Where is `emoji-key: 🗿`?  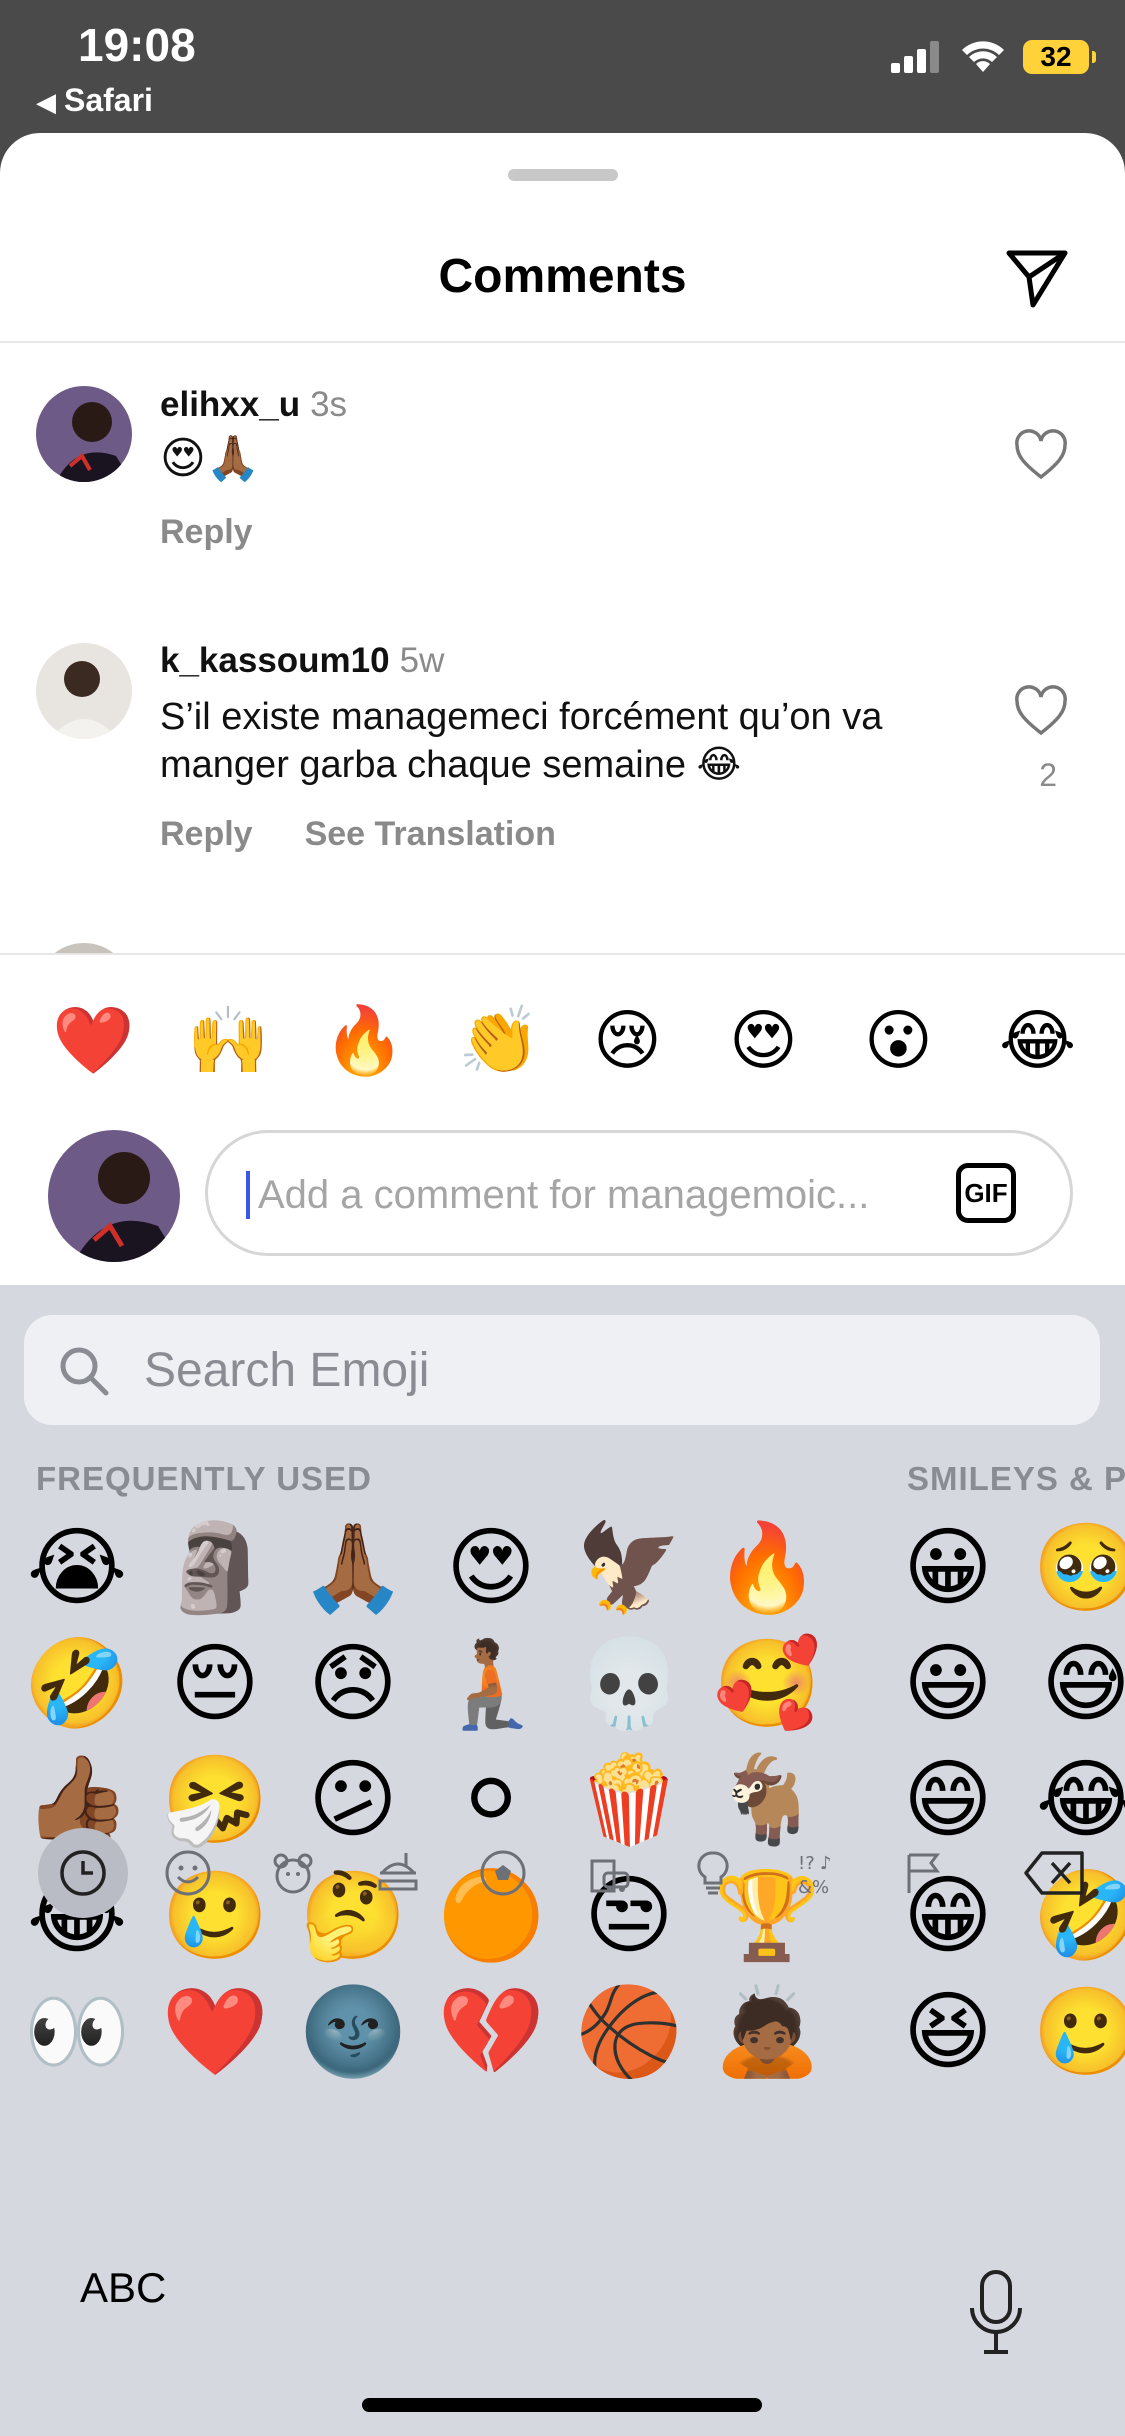
emoji-key: 🗿 is located at coordinates (215, 1568).